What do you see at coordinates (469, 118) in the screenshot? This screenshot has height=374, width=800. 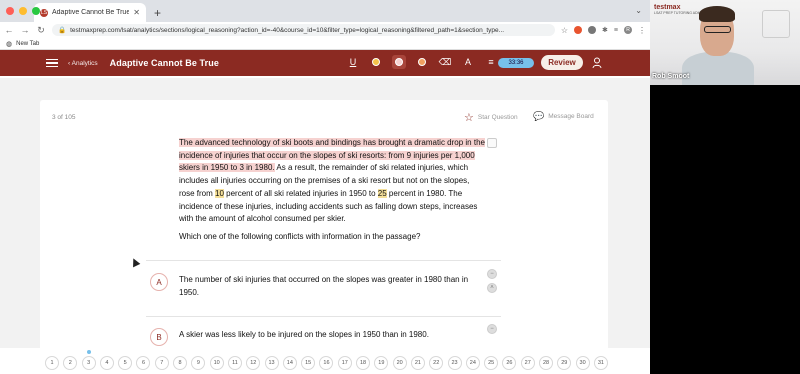 I see `star-icon: ☆` at bounding box center [469, 118].